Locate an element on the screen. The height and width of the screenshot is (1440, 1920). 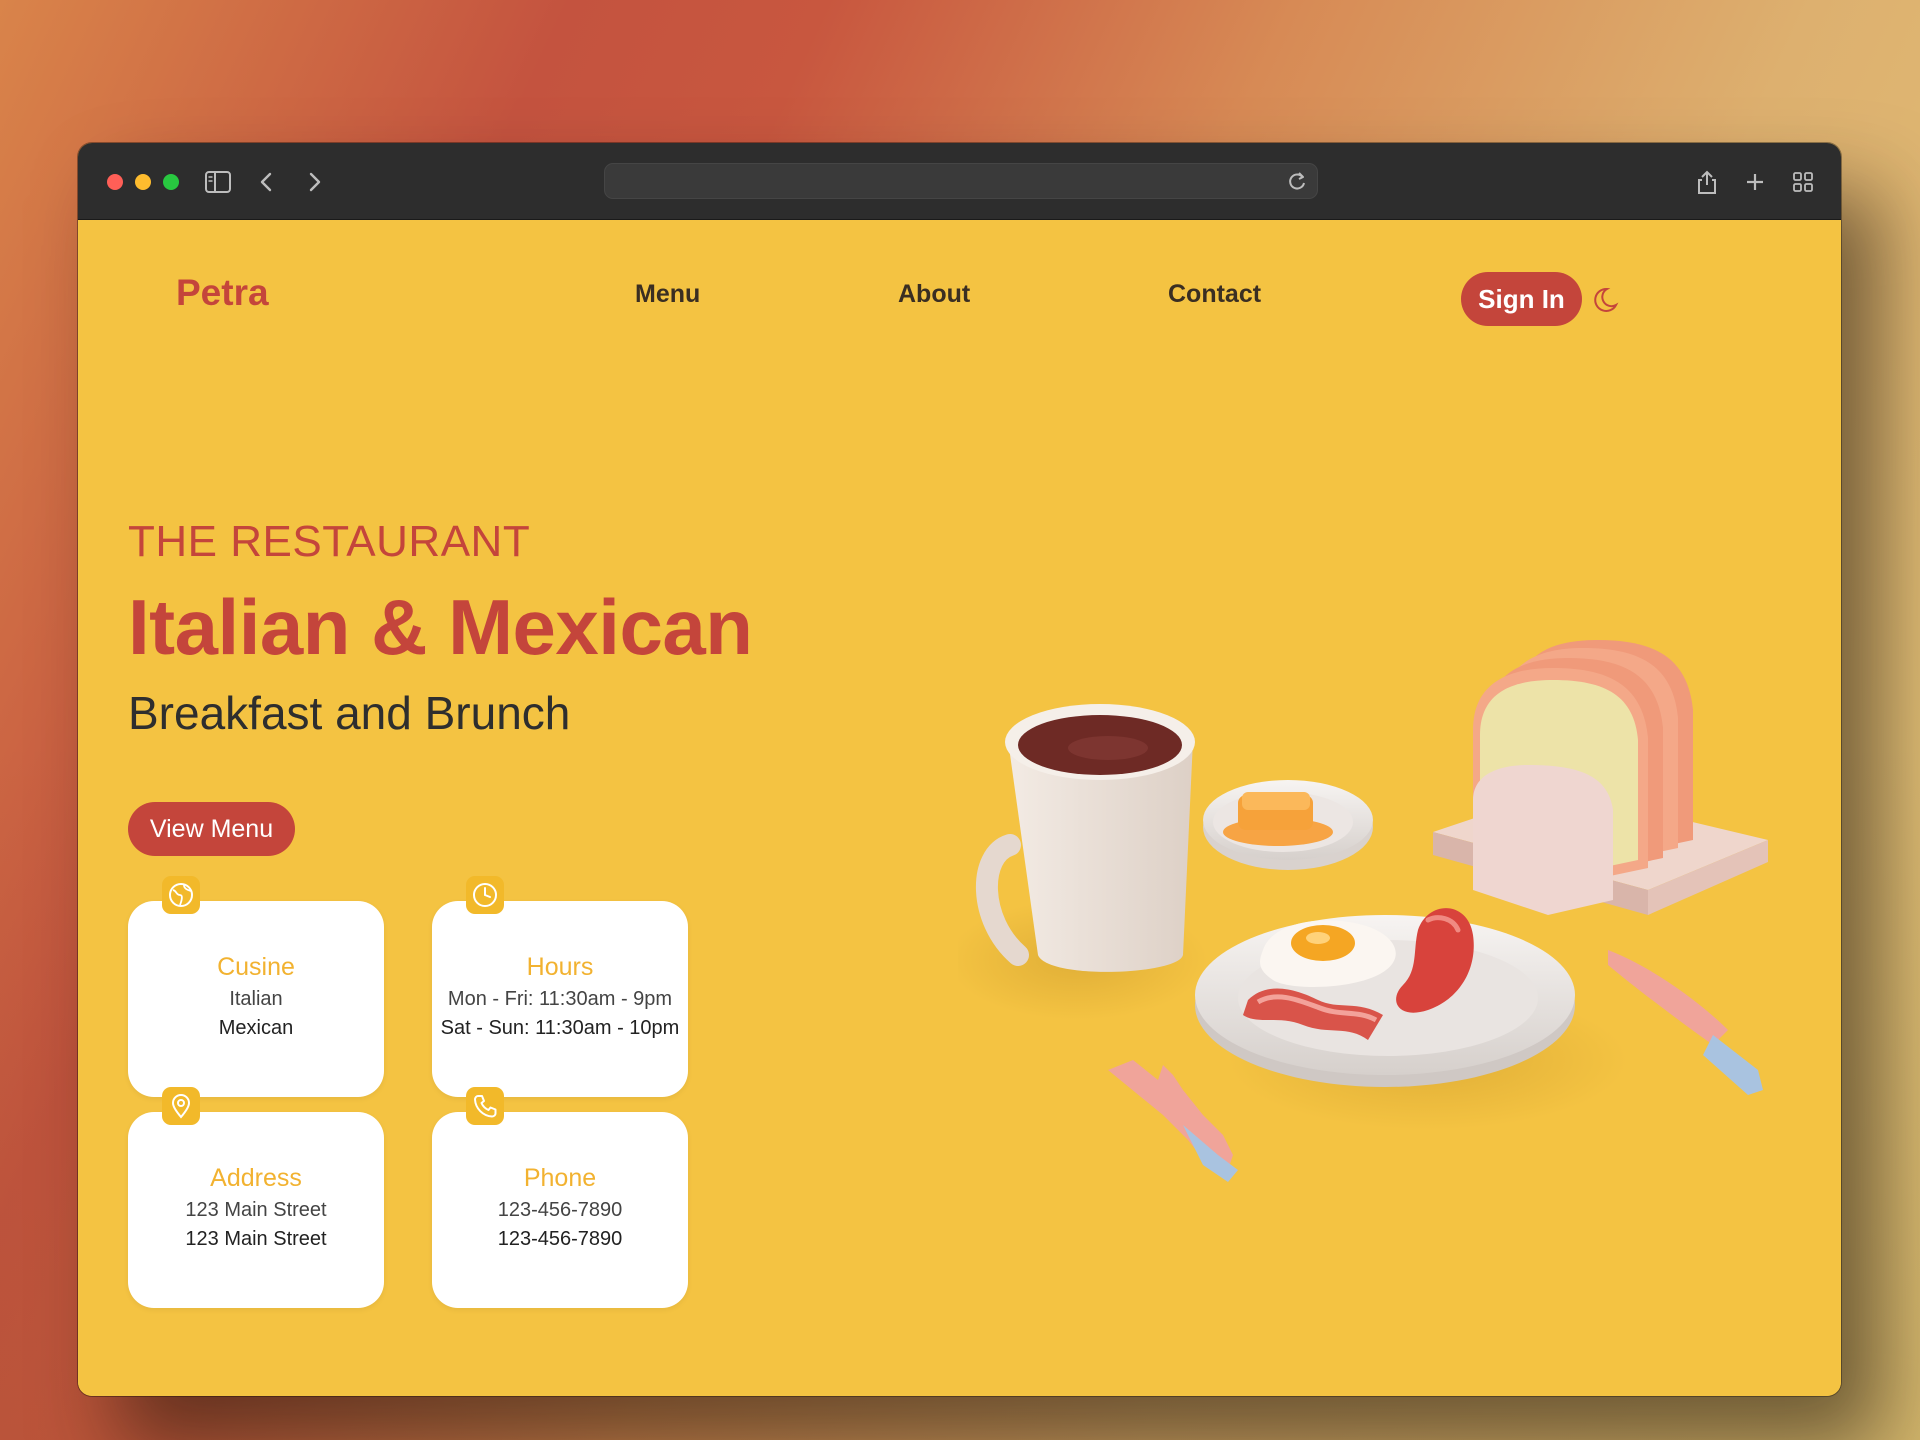
phone-icon is located at coordinates (485, 1106).